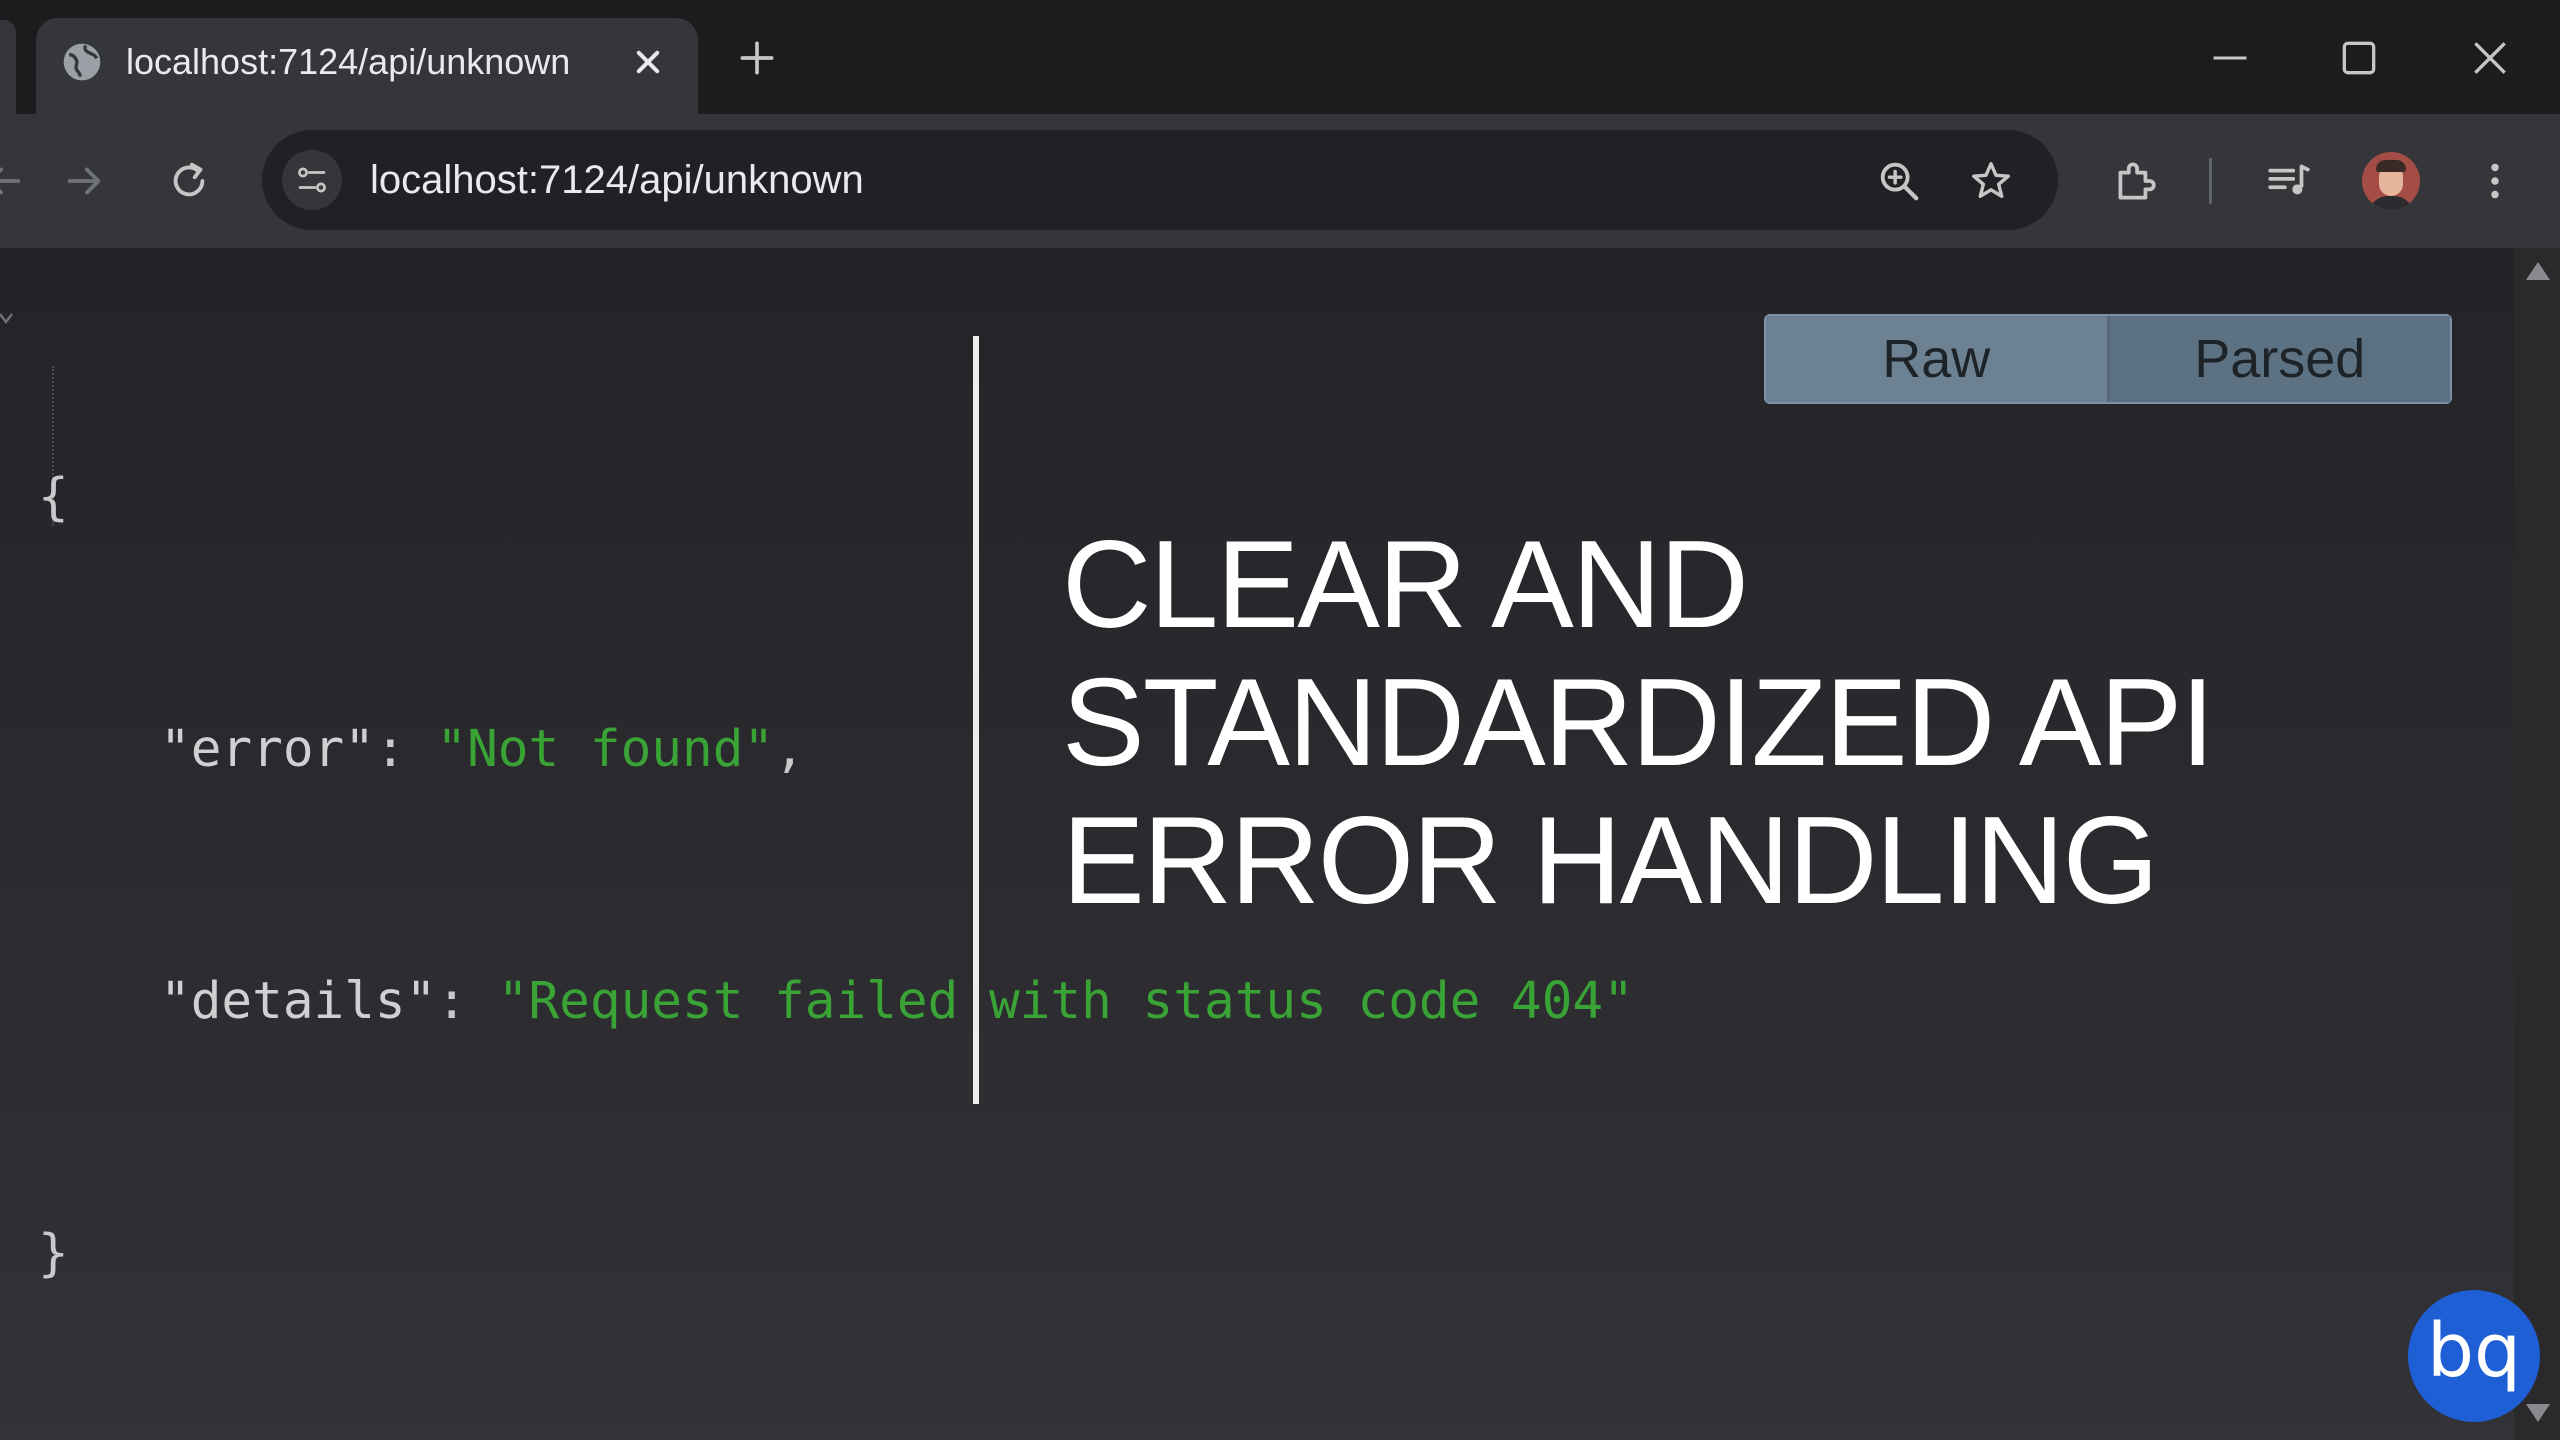  I want to click on channel-logo: bq, so click(2474, 1356).